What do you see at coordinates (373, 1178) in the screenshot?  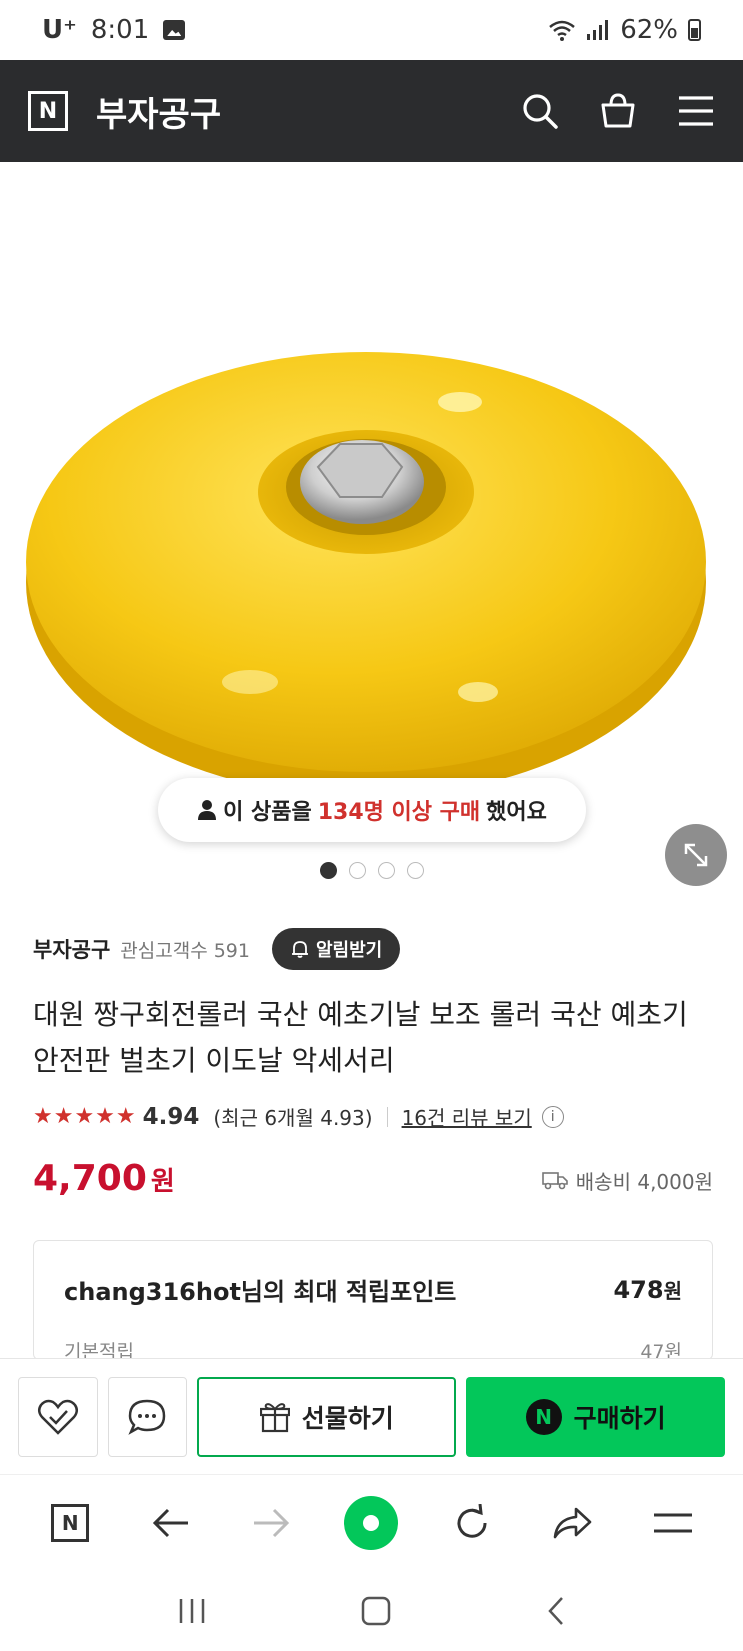 I see `price-row: 4,700 원 배송비 4,000원` at bounding box center [373, 1178].